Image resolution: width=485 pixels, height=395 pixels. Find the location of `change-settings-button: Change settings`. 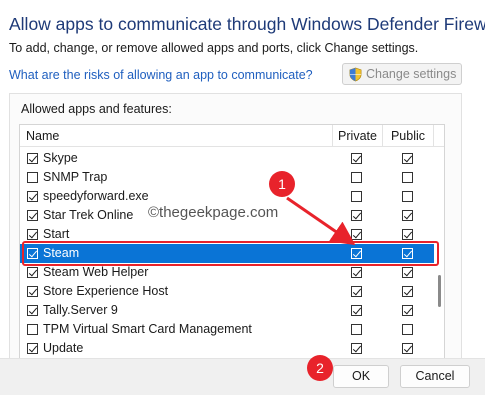

change-settings-button: Change settings is located at coordinates (402, 74).